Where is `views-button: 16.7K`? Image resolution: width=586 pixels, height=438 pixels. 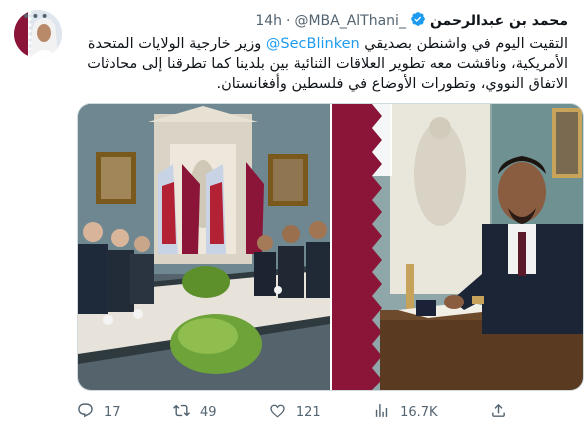 views-button: 16.7K is located at coordinates (405, 412).